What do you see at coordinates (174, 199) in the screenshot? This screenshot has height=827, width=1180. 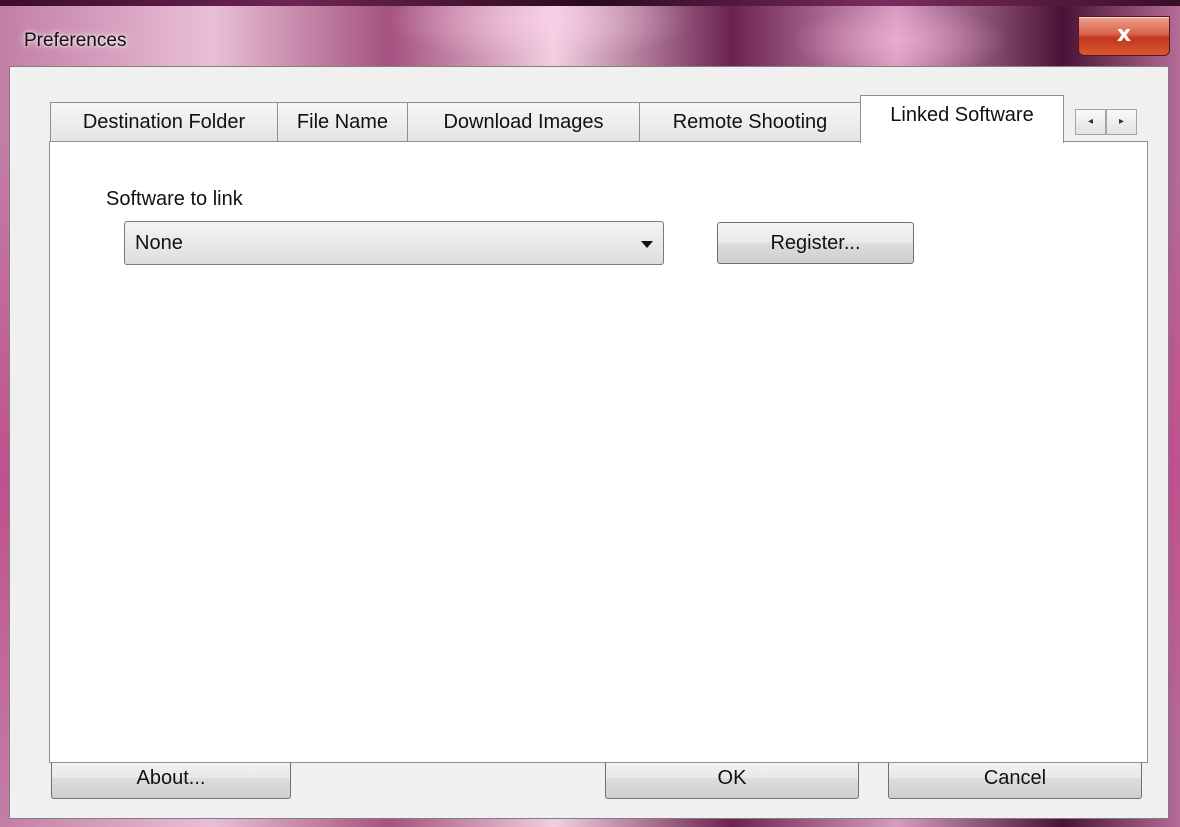 I see `software-to-link-label: Software to link` at bounding box center [174, 199].